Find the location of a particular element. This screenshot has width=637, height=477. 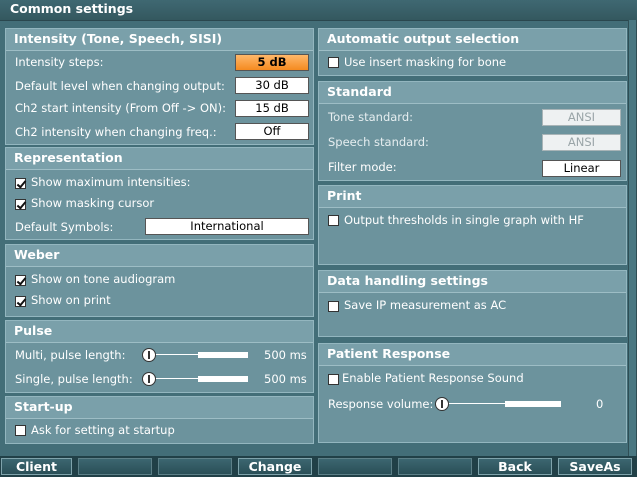

single-pulse-slider-handle is located at coordinates (149, 379).